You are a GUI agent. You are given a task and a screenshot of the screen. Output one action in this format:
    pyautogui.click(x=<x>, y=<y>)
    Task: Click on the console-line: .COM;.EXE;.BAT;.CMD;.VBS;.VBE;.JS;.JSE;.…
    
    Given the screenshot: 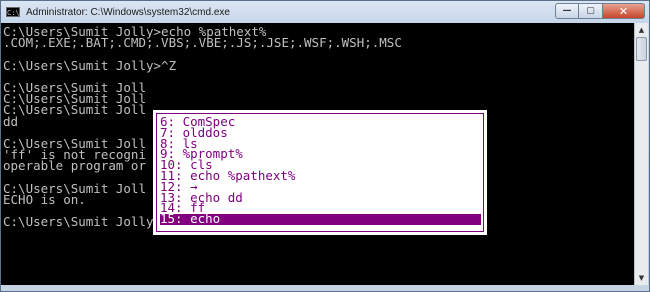 What is the action you would take?
    pyautogui.click(x=202, y=43)
    